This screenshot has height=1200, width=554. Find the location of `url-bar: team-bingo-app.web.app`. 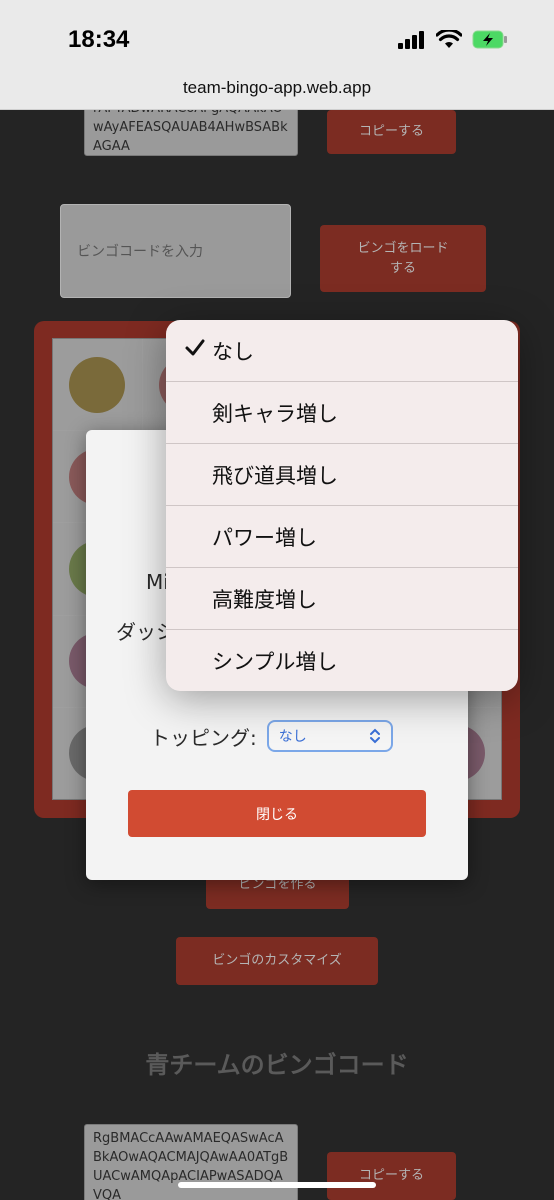

url-bar: team-bingo-app.web.app is located at coordinates (277, 88).